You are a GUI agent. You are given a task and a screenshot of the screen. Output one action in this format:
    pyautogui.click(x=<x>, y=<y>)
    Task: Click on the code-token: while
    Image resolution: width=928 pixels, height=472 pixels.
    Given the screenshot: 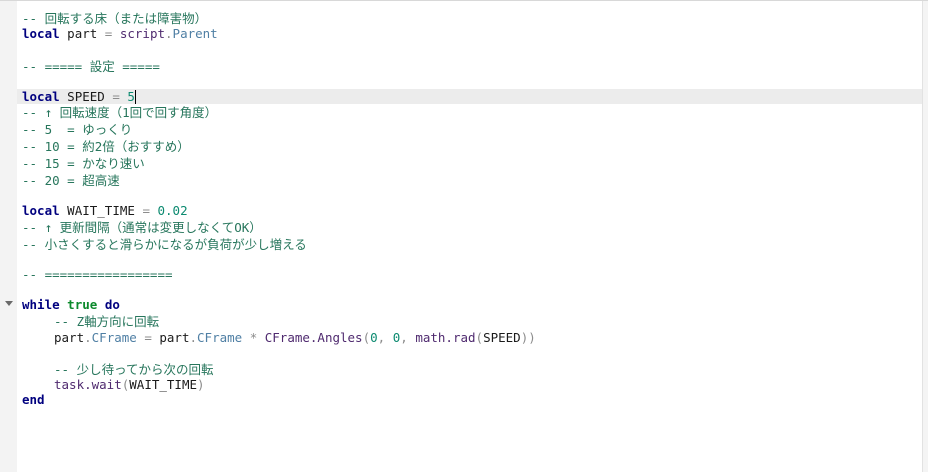 What is the action you would take?
    pyautogui.click(x=41, y=304)
    